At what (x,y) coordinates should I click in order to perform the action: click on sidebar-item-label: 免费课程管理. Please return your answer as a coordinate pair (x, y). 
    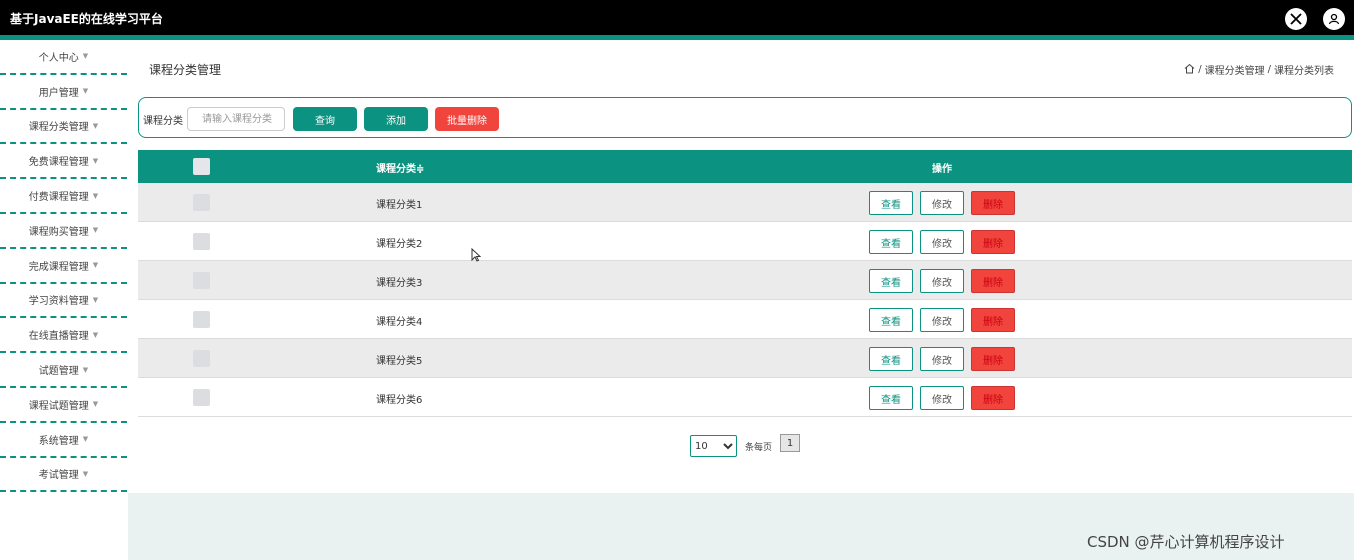
    Looking at the image, I should click on (58, 163).